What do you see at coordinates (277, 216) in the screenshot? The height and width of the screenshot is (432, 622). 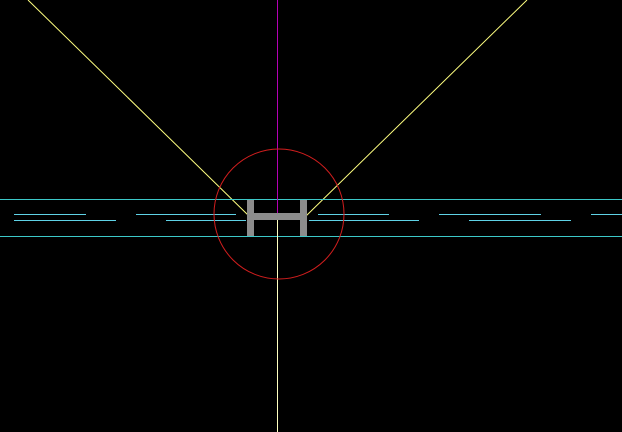 I see `vehicle-crossbar` at bounding box center [277, 216].